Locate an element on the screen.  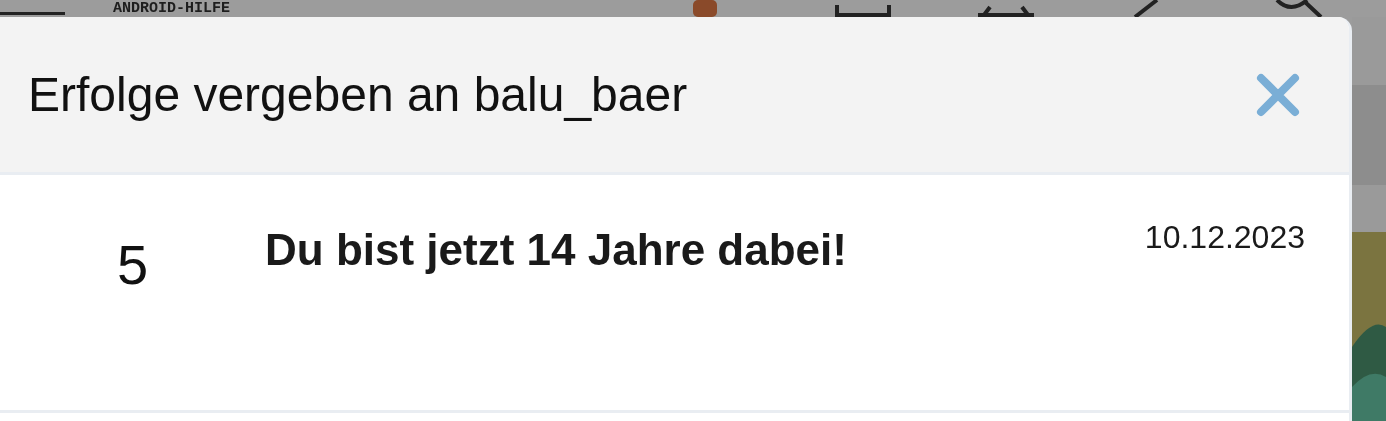
achievement-date: 10.12.2023 is located at coordinates (1225, 237).